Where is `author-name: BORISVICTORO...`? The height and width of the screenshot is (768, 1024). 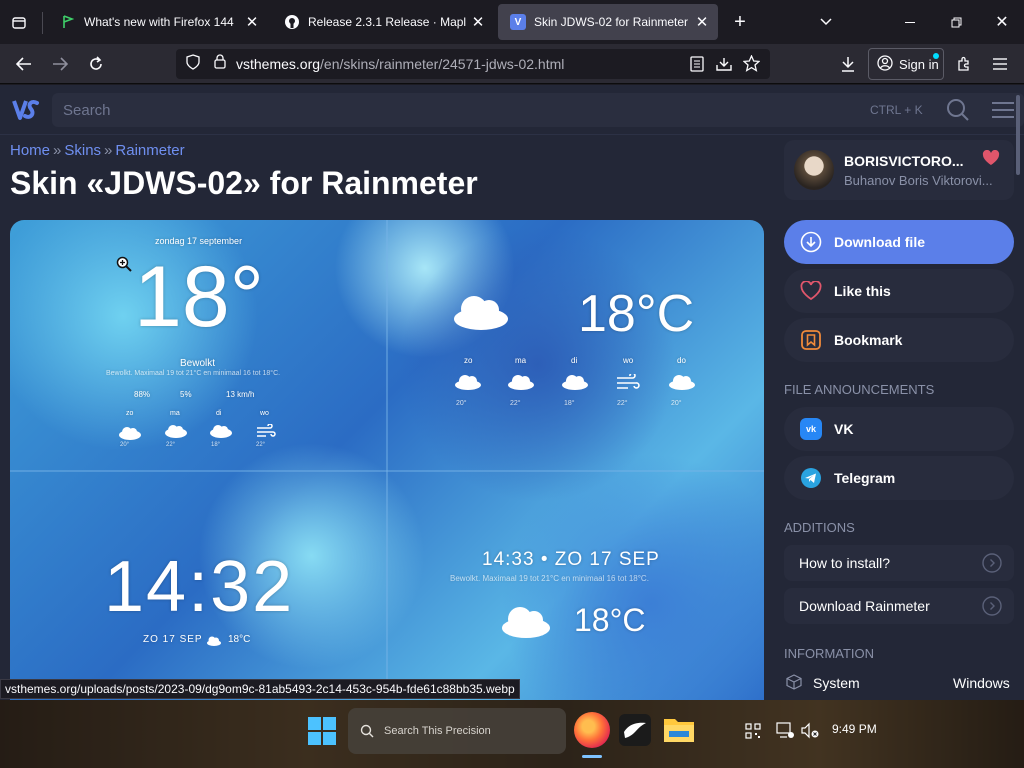 author-name: BORISVICTORO... is located at coordinates (904, 161).